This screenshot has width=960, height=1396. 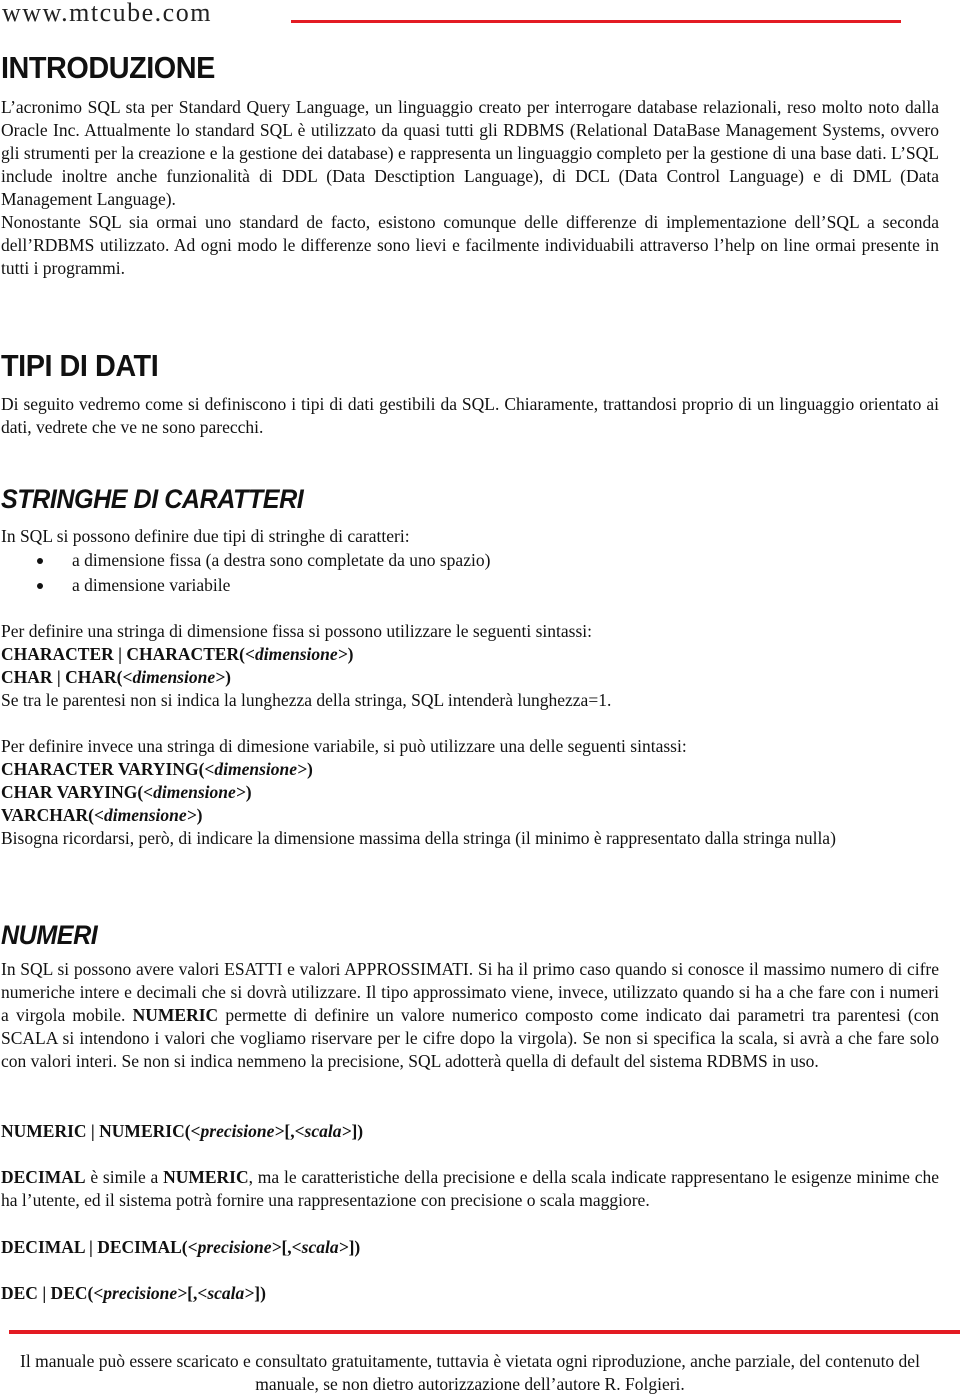 What do you see at coordinates (484, 1332) in the screenshot?
I see `footer-divider` at bounding box center [484, 1332].